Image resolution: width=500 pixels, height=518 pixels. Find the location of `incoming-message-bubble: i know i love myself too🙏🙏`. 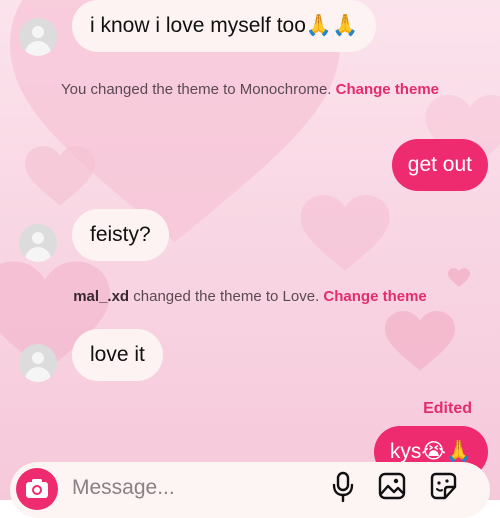

incoming-message-bubble: i know i love myself too🙏🙏 is located at coordinates (224, 26).